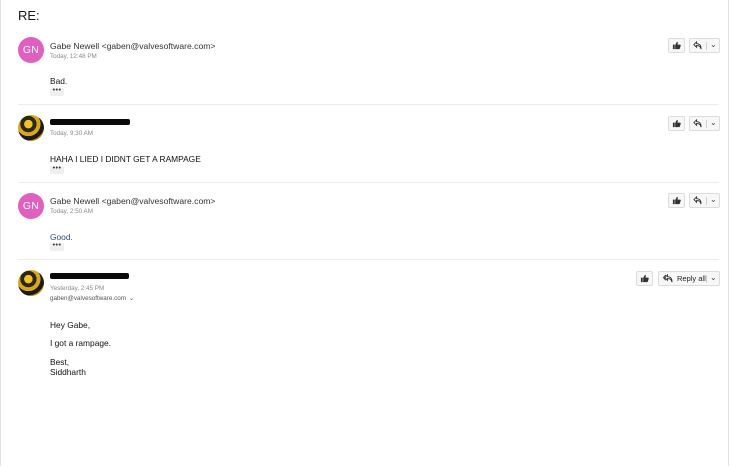 The height and width of the screenshot is (467, 730). I want to click on timestamp: Today, 2:50 AM, so click(71, 211).